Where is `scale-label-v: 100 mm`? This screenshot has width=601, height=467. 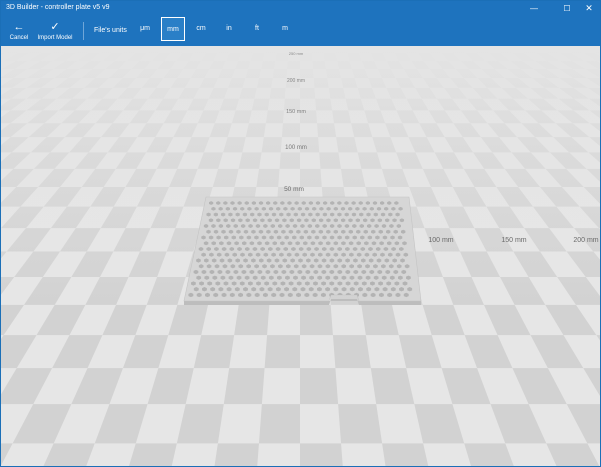
scale-label-v: 100 mm is located at coordinates (296, 148).